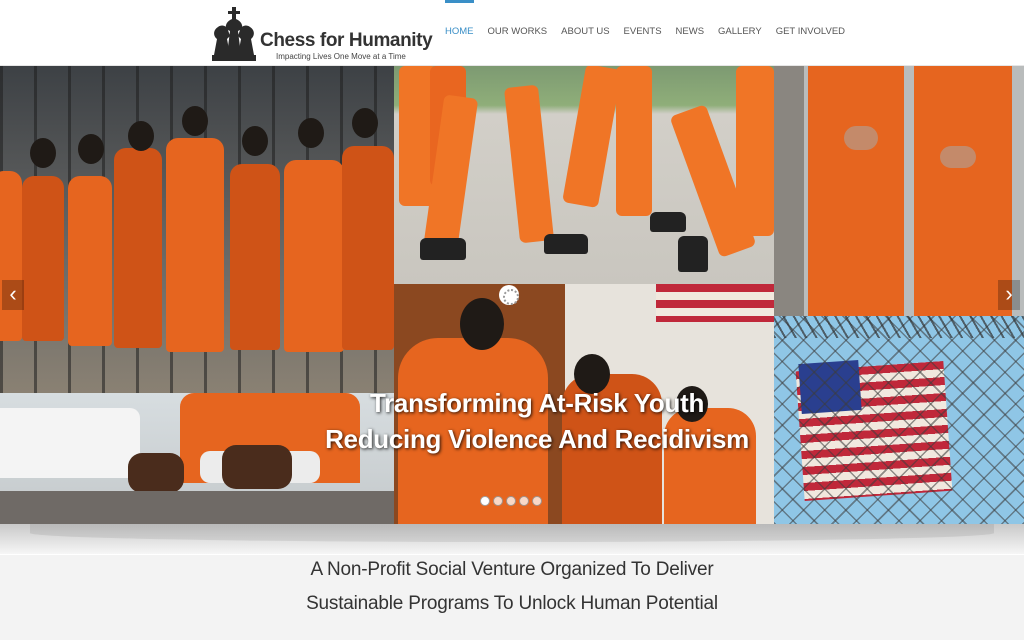  I want to click on chevron-left-icon: ‹, so click(13, 295).